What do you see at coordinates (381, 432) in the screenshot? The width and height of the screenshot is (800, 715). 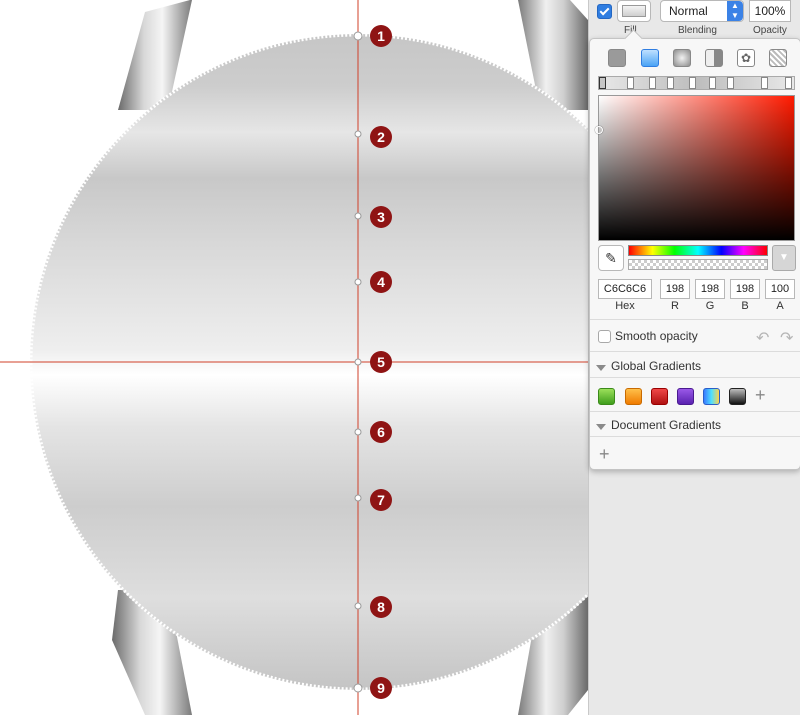 I see `marker-badge: 6` at bounding box center [381, 432].